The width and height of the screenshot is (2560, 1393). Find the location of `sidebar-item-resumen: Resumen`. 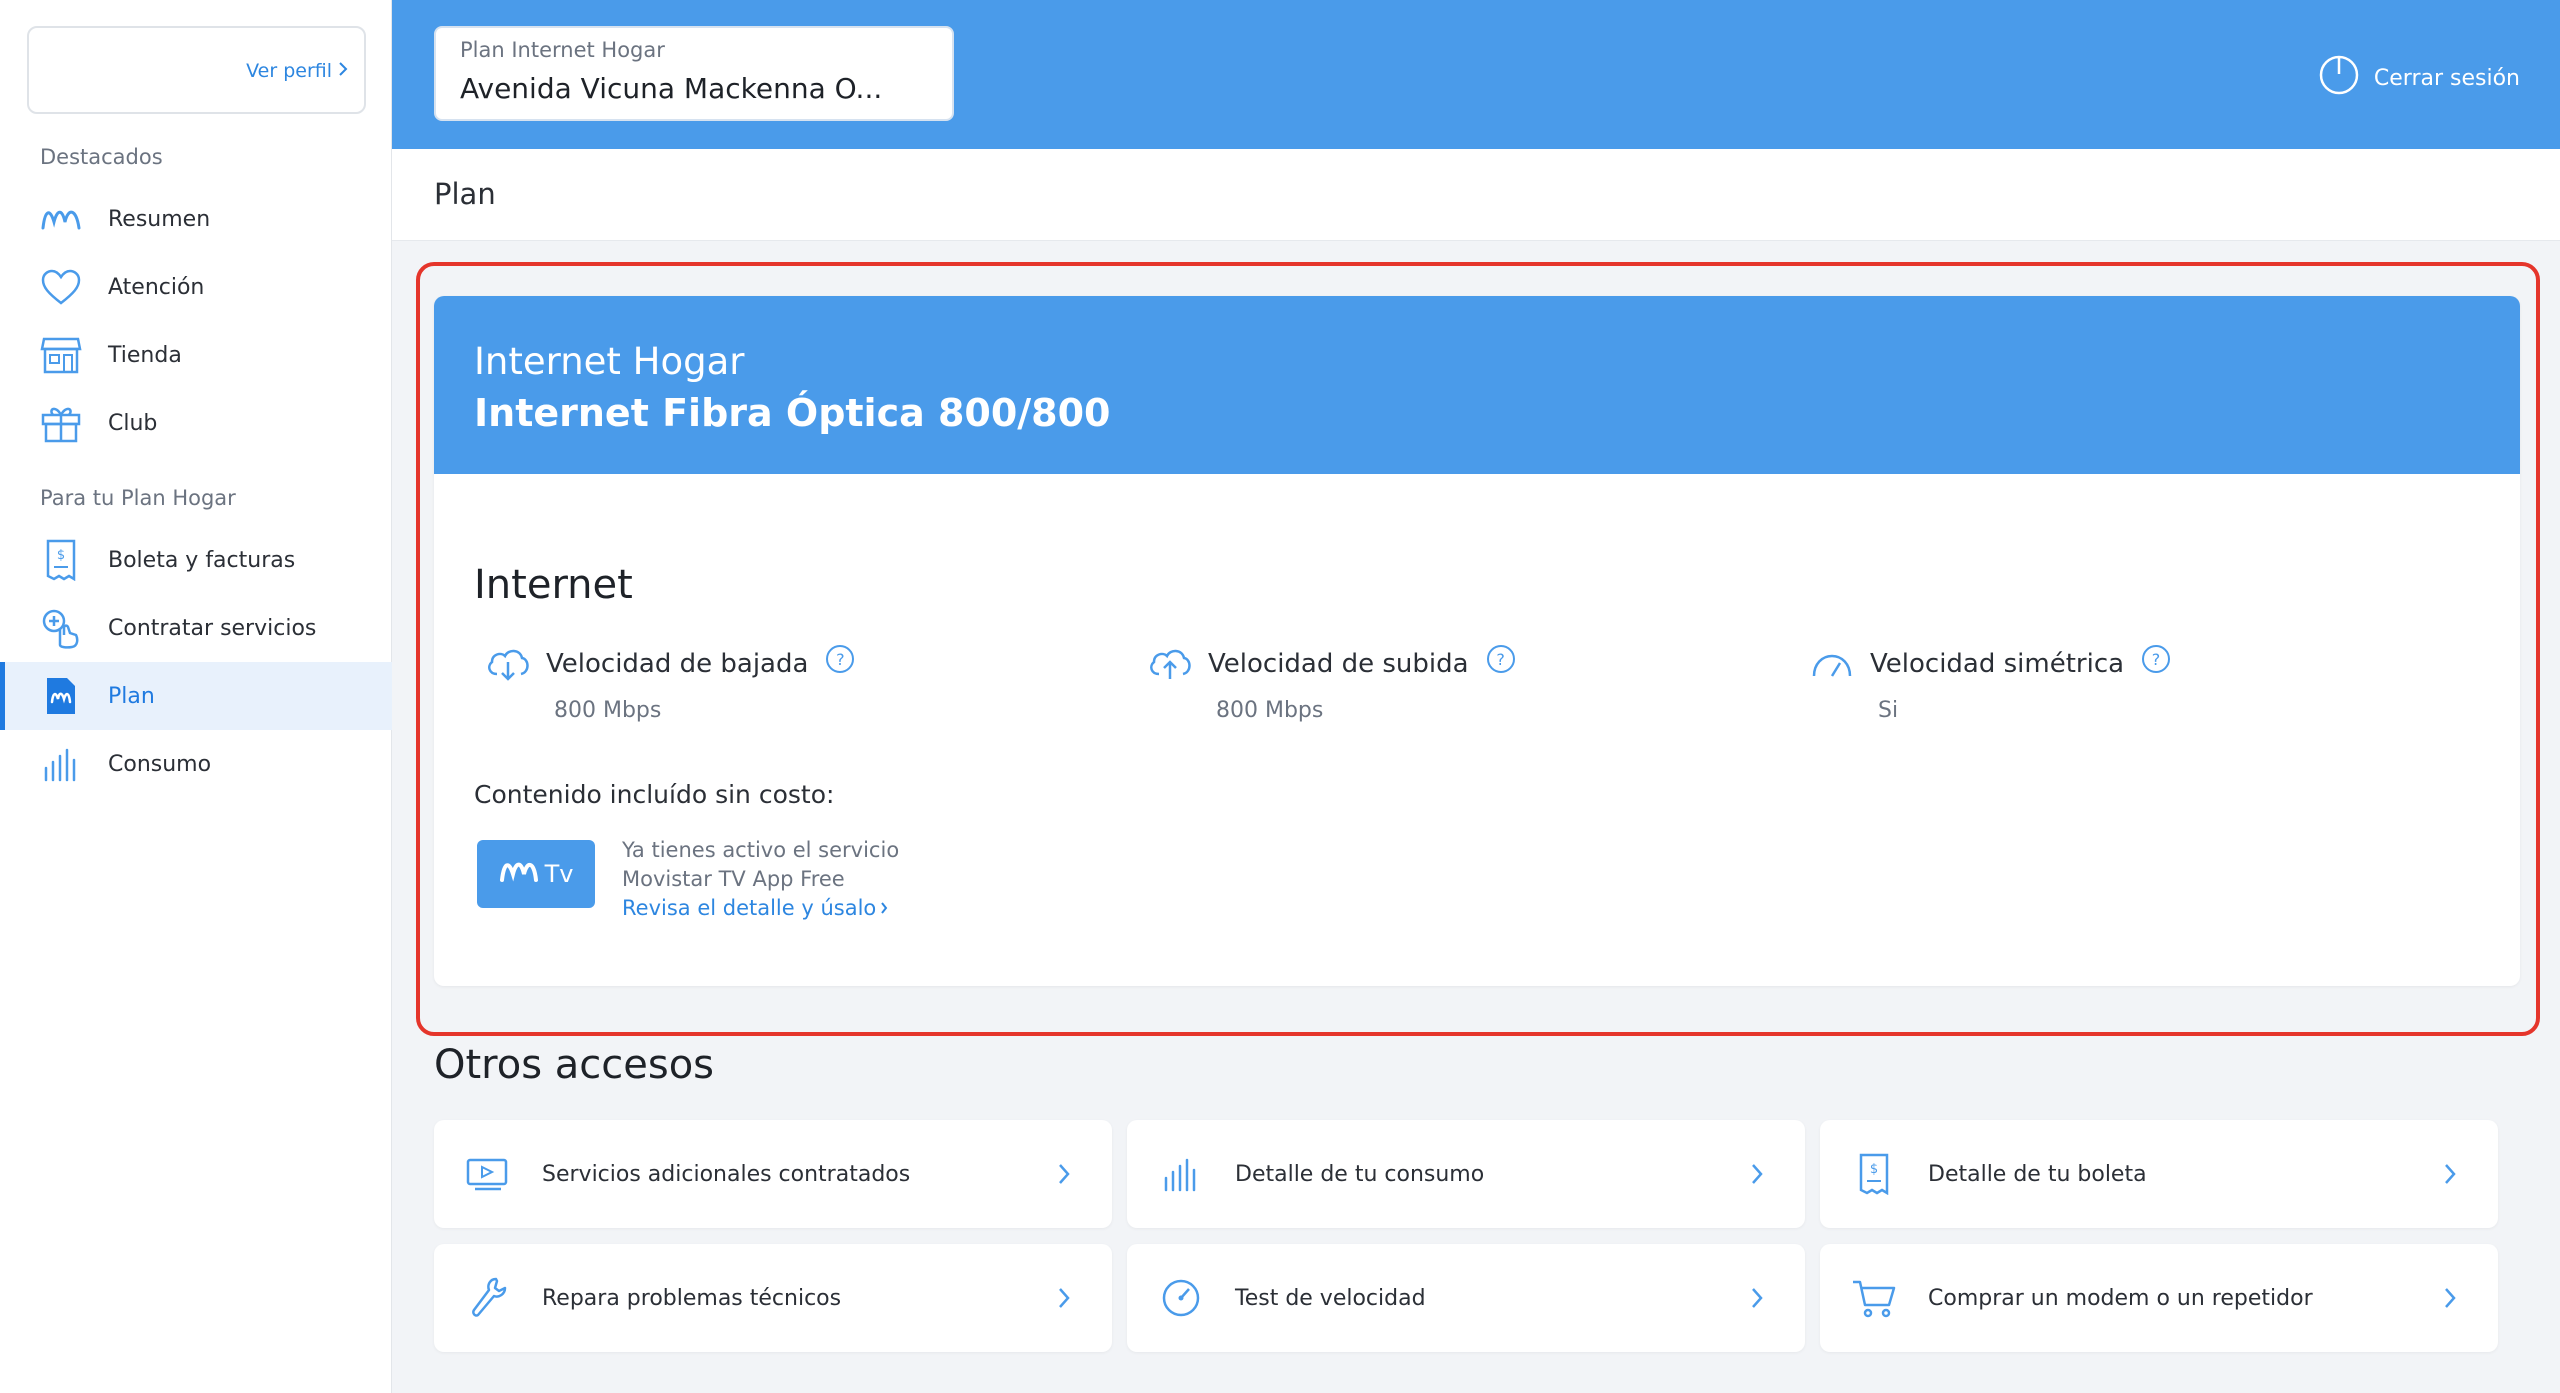

sidebar-item-resumen: Resumen is located at coordinates (196, 219).